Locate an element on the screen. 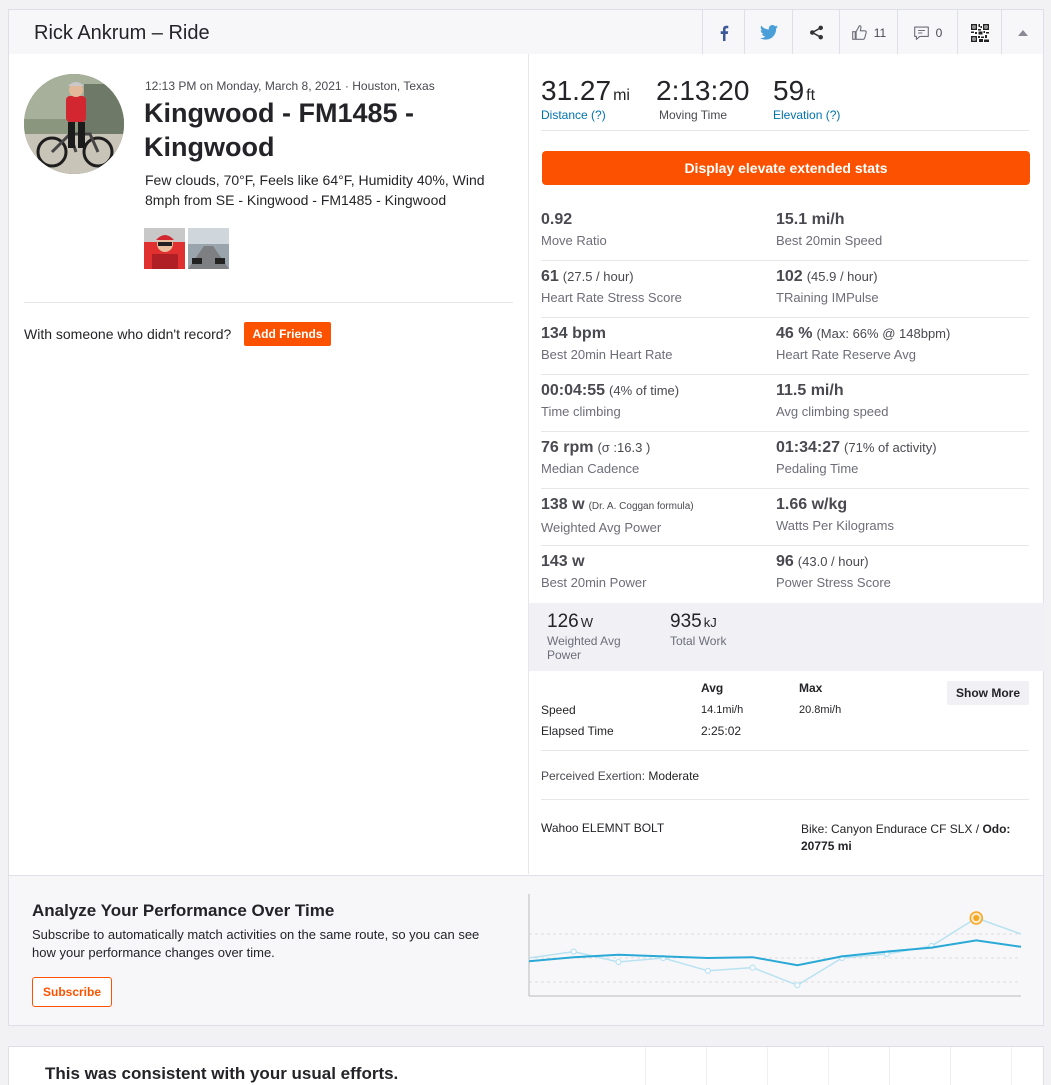  performance-preview-chart is located at coordinates (775, 945).